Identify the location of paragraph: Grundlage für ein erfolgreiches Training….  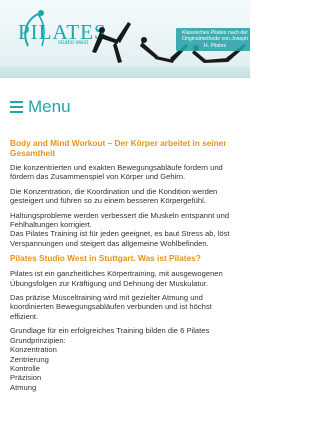
(110, 335).